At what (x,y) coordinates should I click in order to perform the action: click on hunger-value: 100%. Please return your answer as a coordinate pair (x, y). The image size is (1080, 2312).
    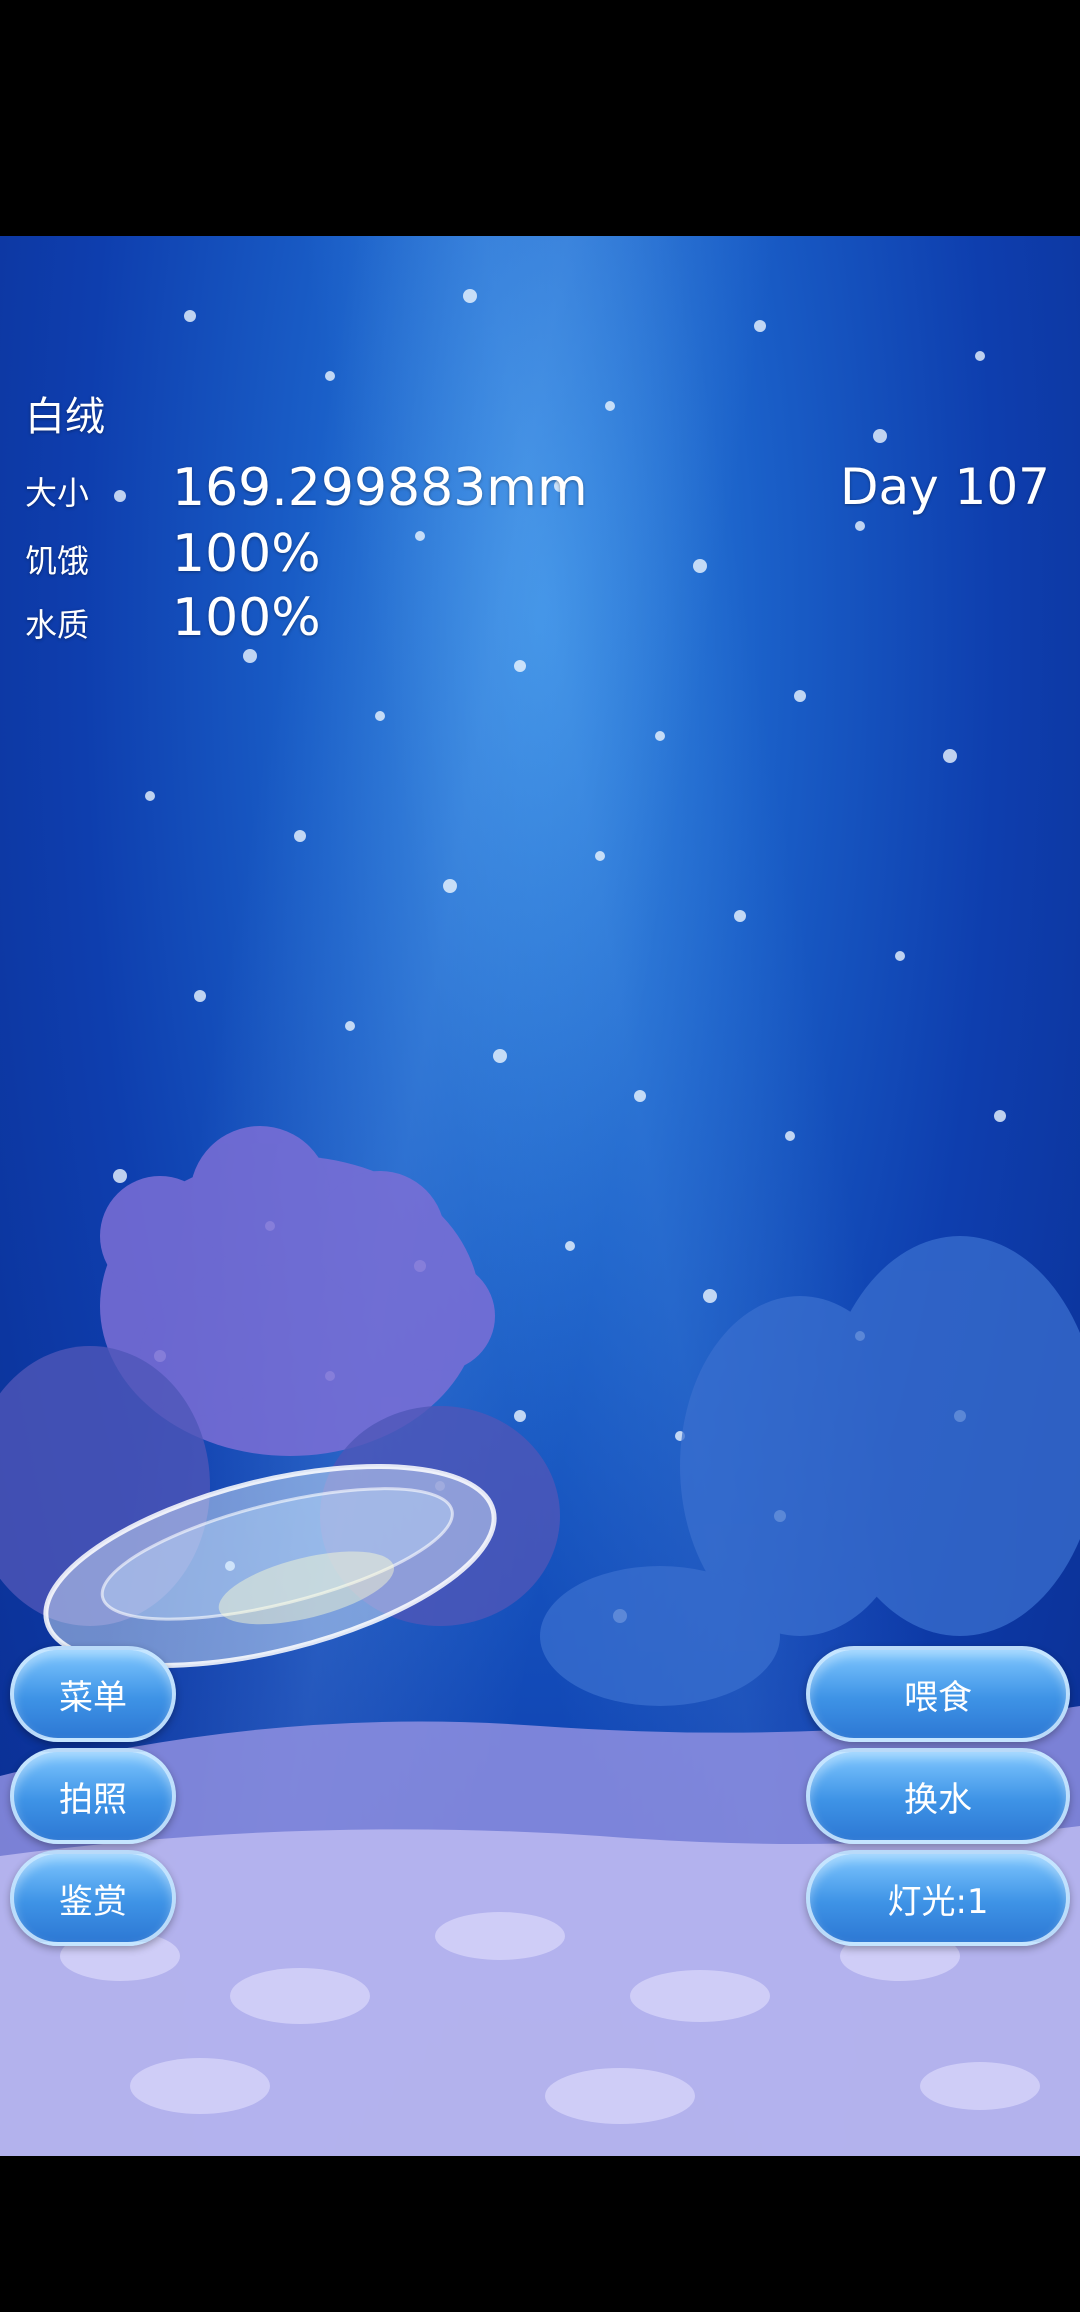
    Looking at the image, I should click on (246, 554).